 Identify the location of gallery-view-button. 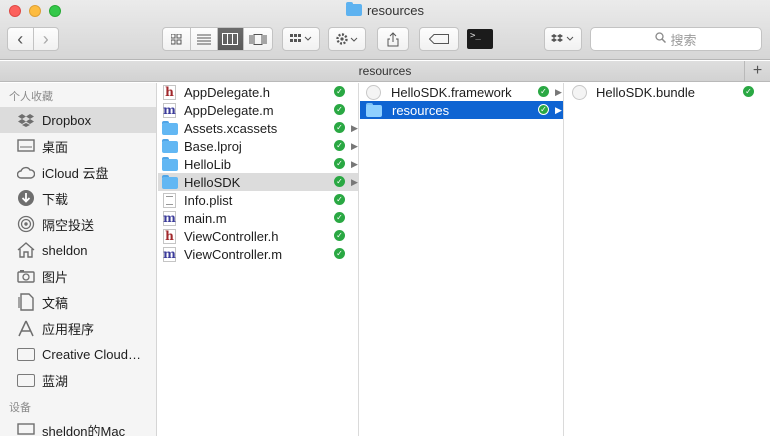
(258, 39).